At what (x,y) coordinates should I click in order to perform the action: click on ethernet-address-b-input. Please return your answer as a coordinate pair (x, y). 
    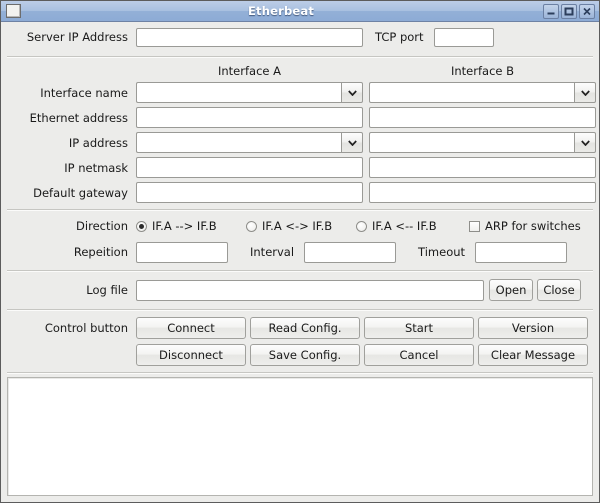
    Looking at the image, I should click on (482, 117).